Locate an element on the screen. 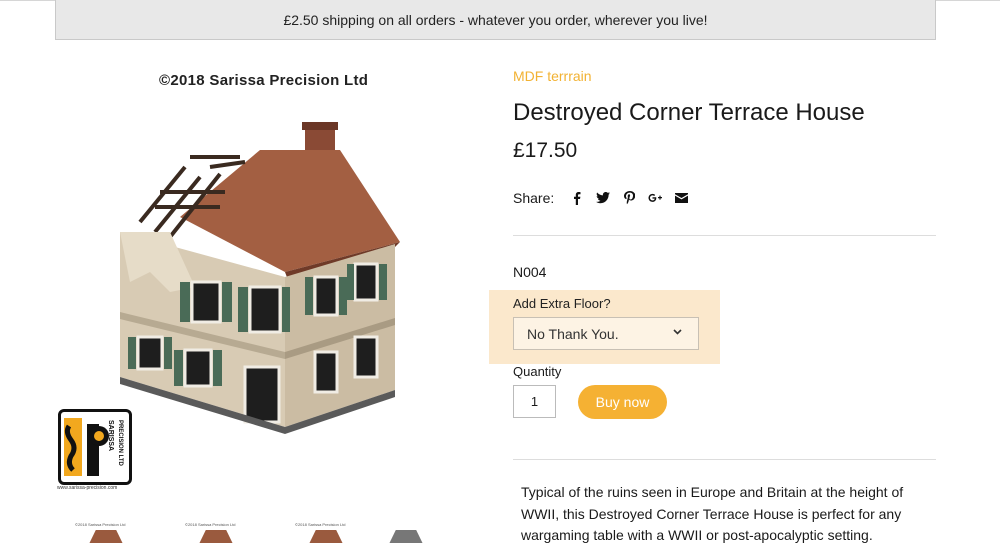 The image size is (1000, 543). option-panel: Add Extra Floor? No Thank You. is located at coordinates (604, 327).